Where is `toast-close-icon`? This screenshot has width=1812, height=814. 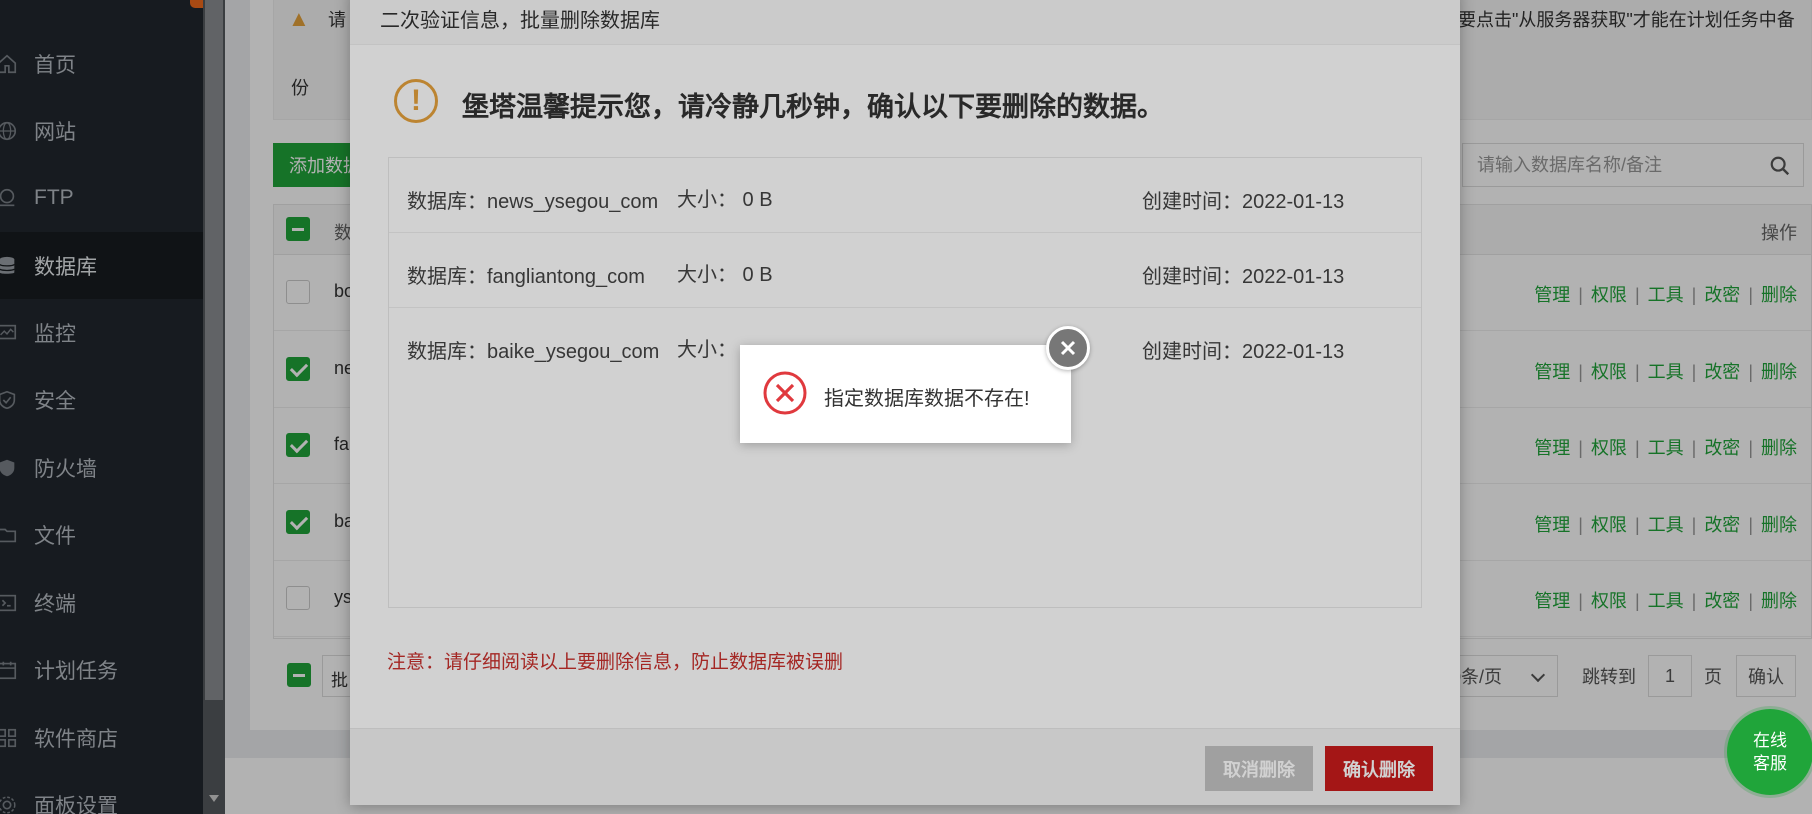 toast-close-icon is located at coordinates (1068, 348).